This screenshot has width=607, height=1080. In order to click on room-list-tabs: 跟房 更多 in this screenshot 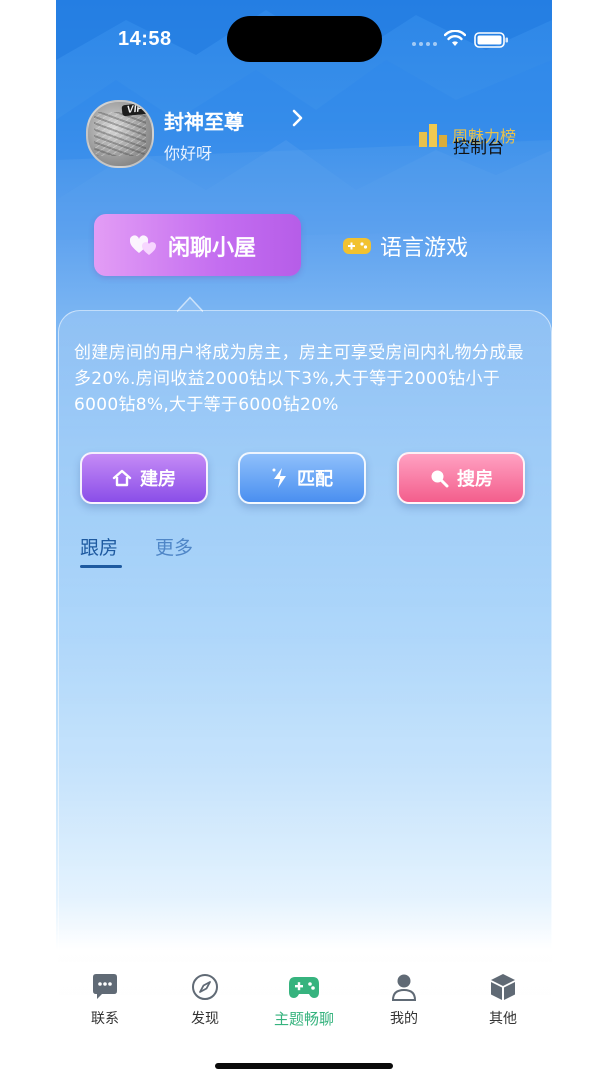, I will do `click(180, 553)`.